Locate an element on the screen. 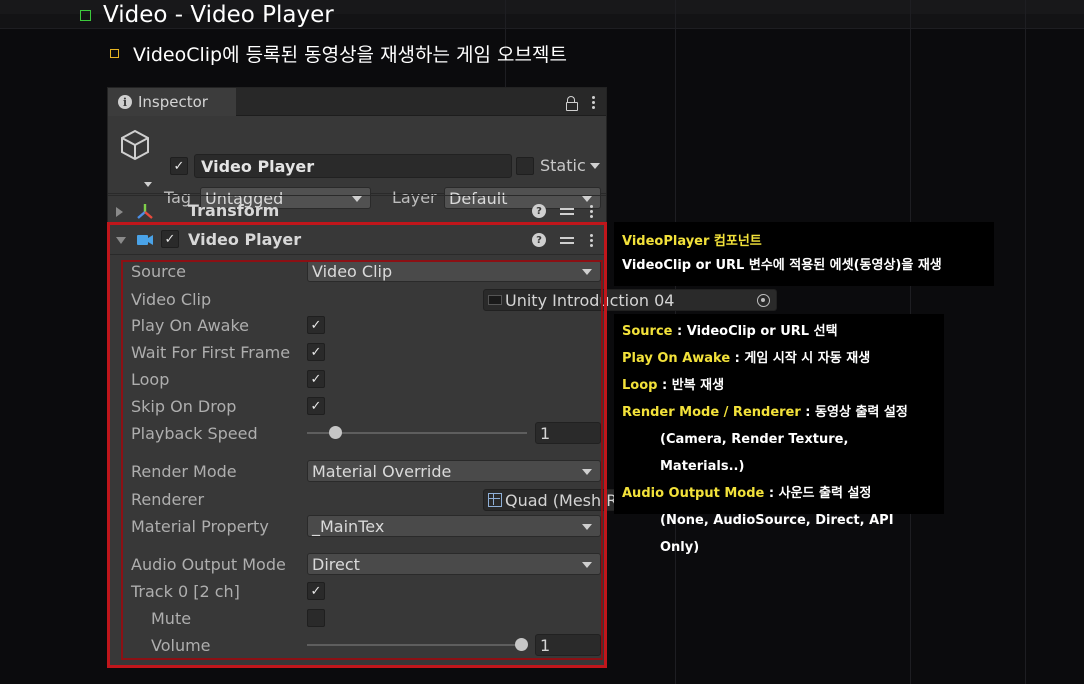 This screenshot has height=684, width=1084. playback-speed-field: 1 is located at coordinates (568, 433).